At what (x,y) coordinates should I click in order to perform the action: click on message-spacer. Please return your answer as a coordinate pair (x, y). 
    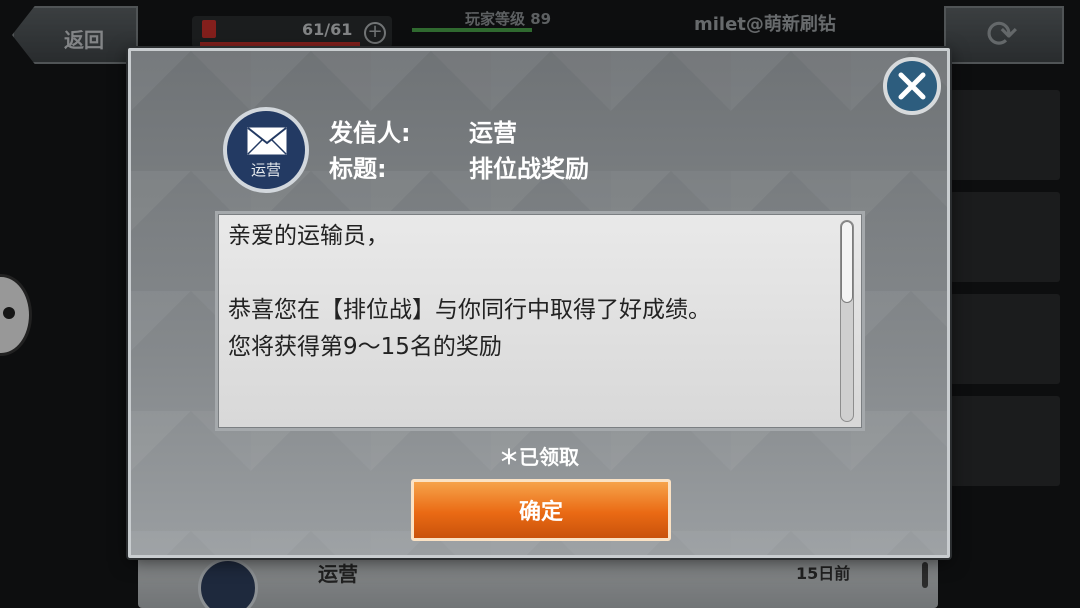
    Looking at the image, I should click on (528, 273).